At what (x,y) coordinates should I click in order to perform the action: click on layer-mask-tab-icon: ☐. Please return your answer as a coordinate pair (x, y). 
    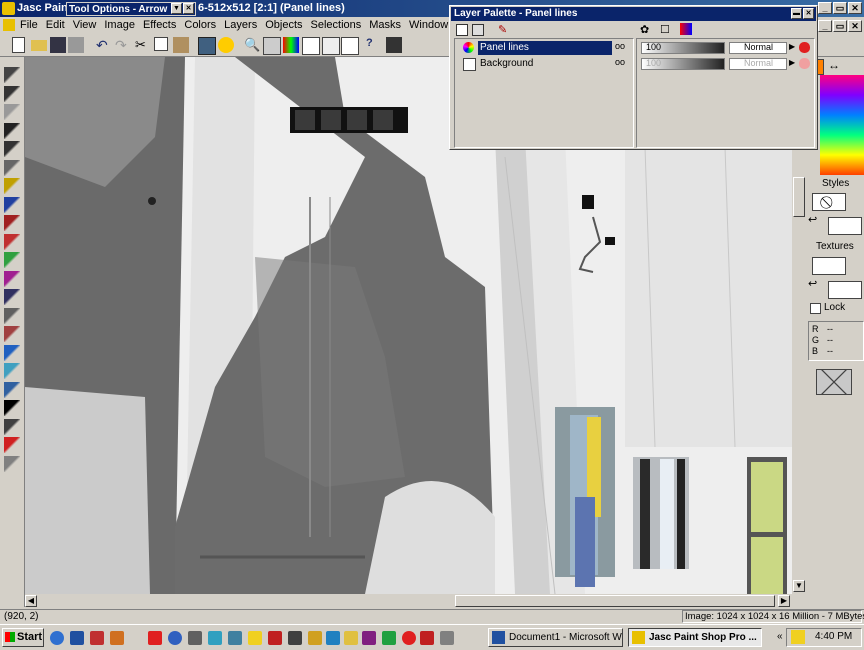
    Looking at the image, I should click on (665, 29).